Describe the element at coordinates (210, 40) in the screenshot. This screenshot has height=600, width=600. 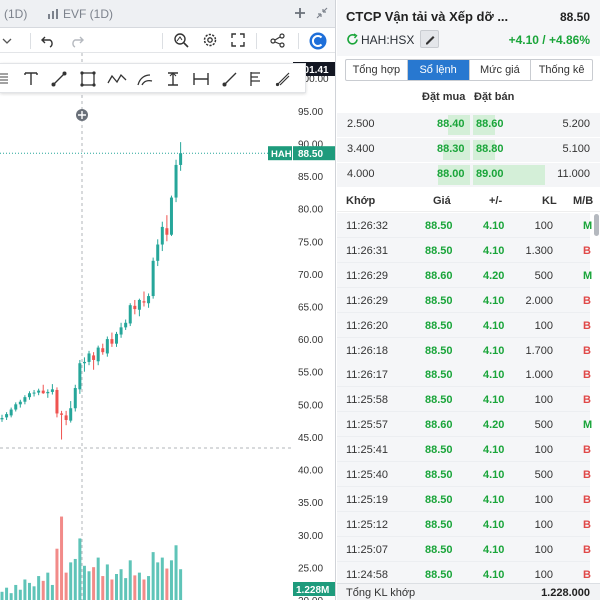
I see `gear-icon` at that location.